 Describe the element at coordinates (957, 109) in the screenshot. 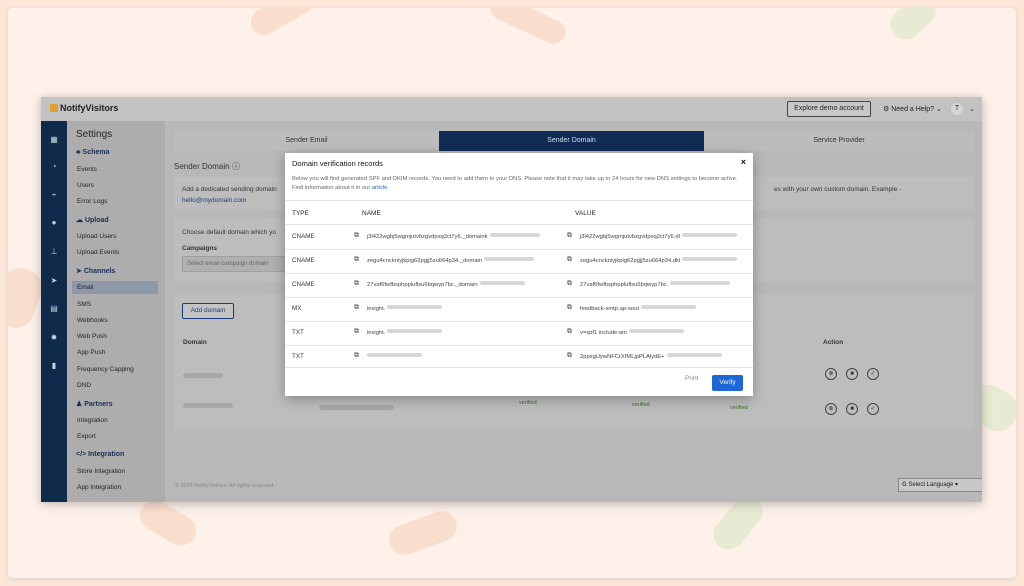

I see `user-avatar: T` at that location.